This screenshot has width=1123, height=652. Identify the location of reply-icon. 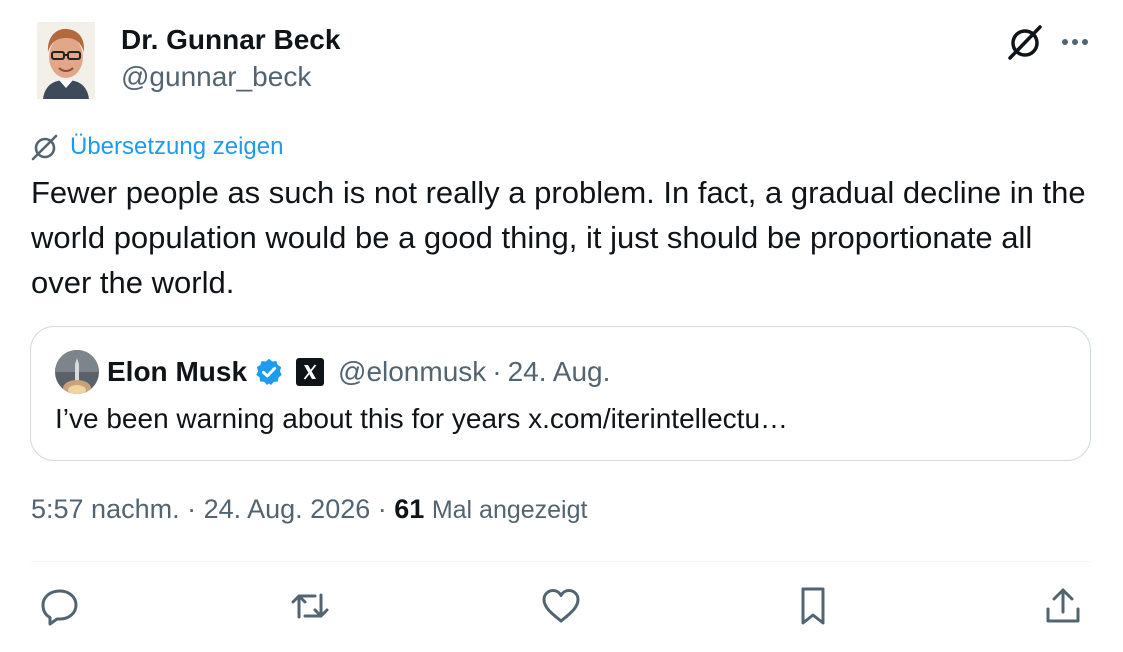
(59, 607).